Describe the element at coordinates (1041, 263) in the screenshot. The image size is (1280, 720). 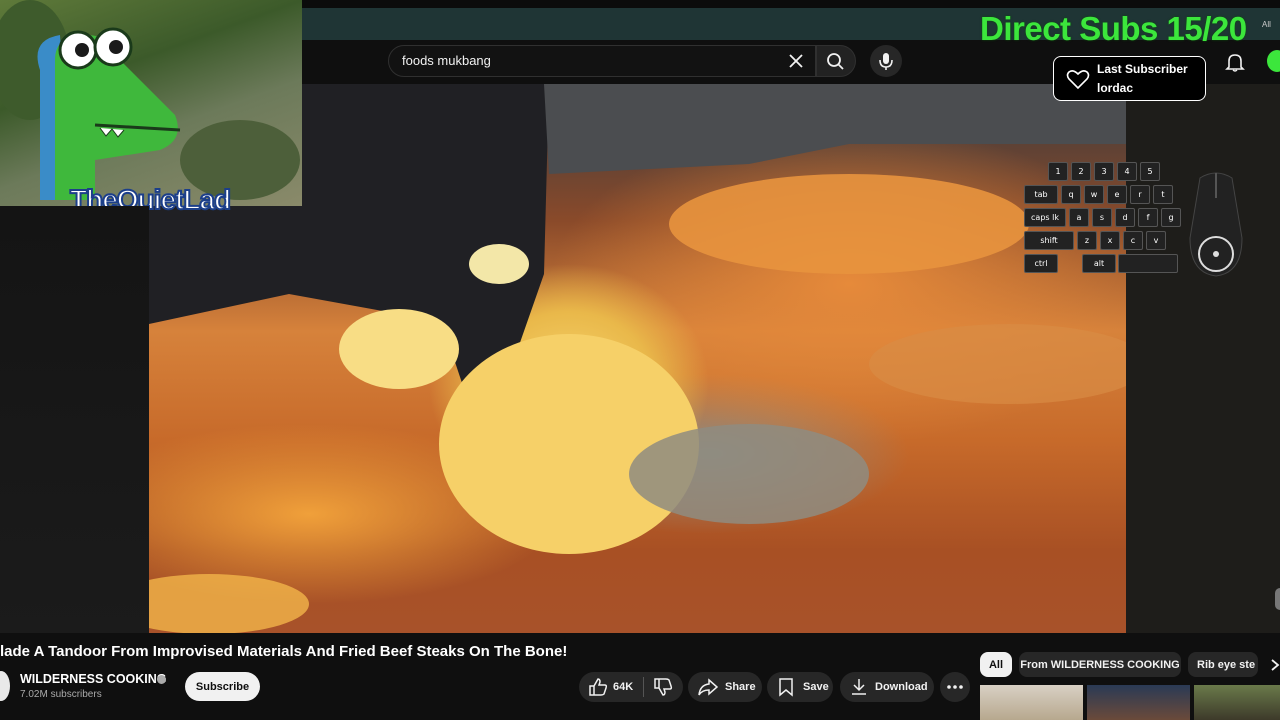
I see `key-ctrl: ctrl` at that location.